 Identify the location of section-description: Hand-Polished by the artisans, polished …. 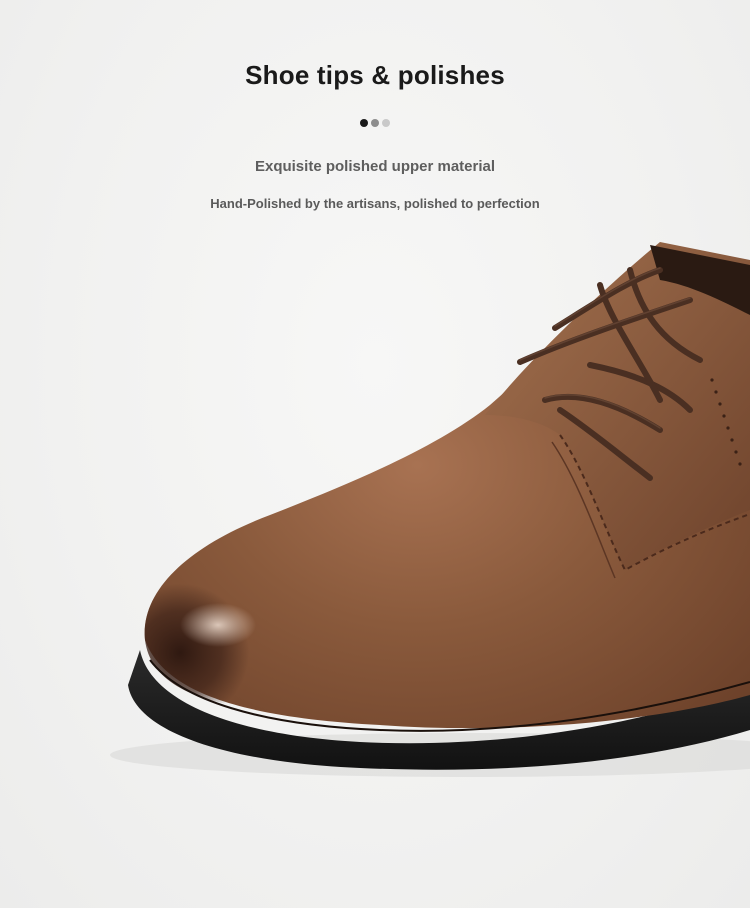
(375, 203).